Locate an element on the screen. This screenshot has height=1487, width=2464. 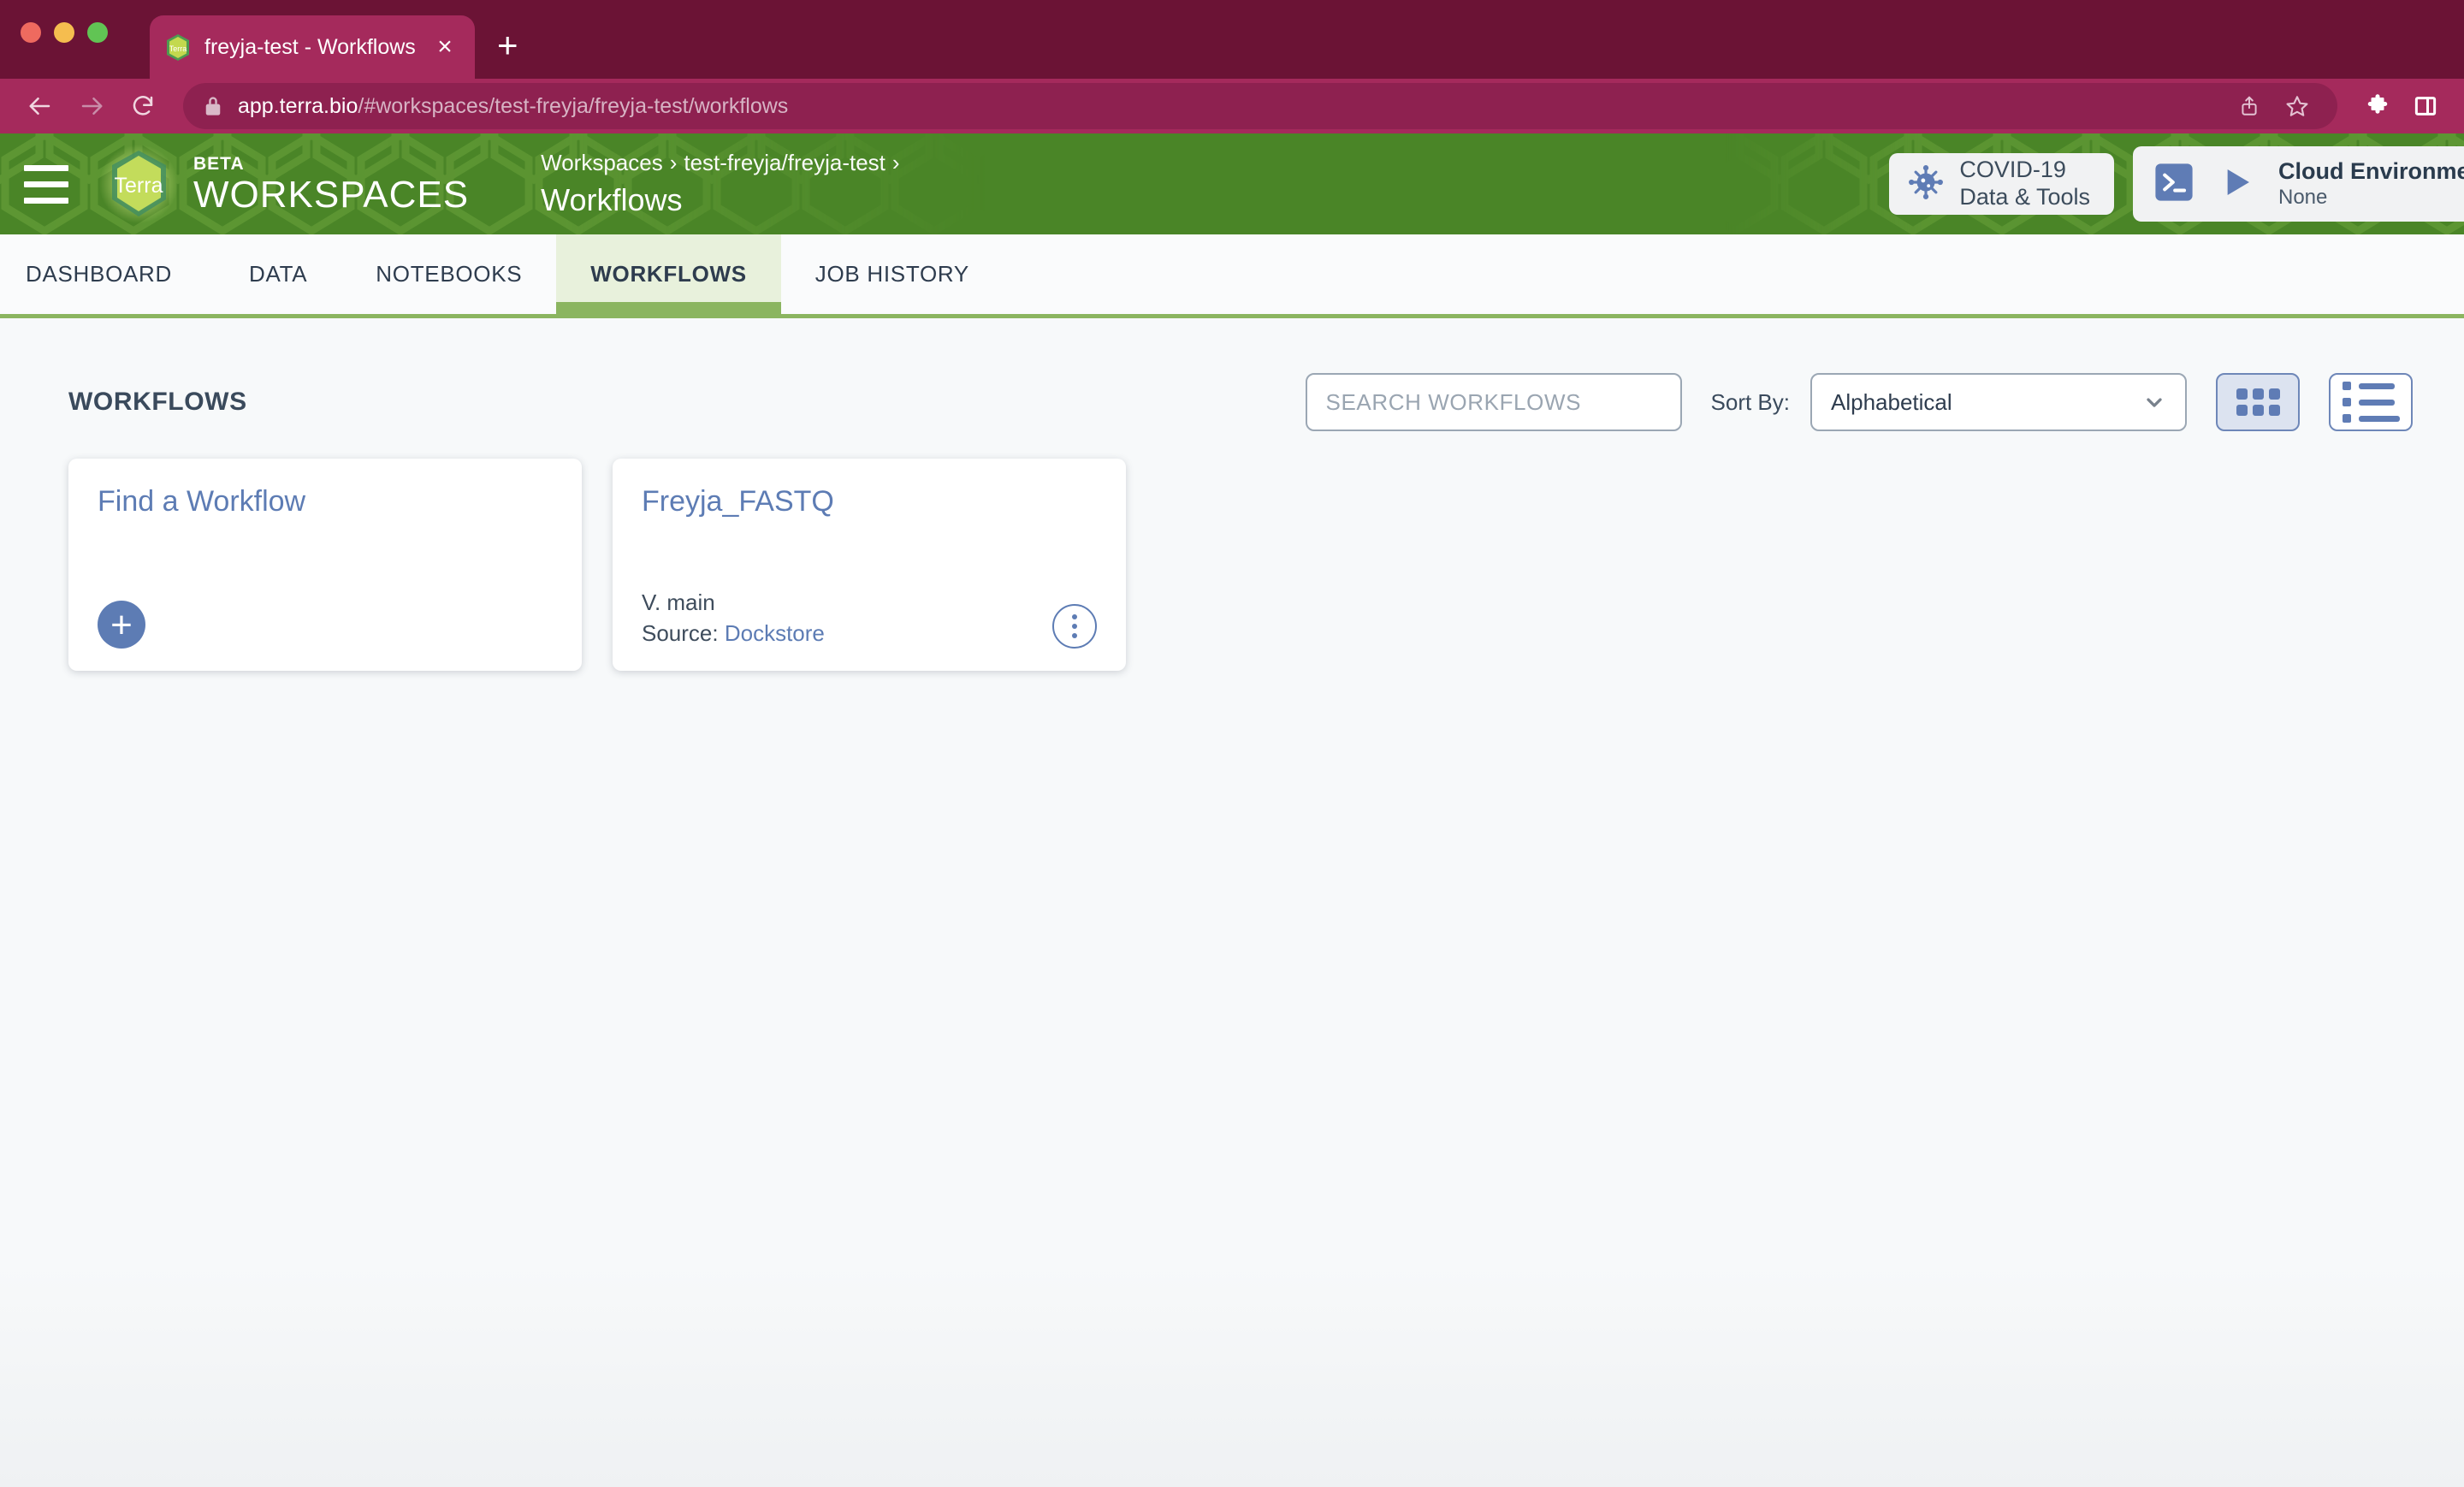
window-traffic-lights is located at coordinates (64, 32).